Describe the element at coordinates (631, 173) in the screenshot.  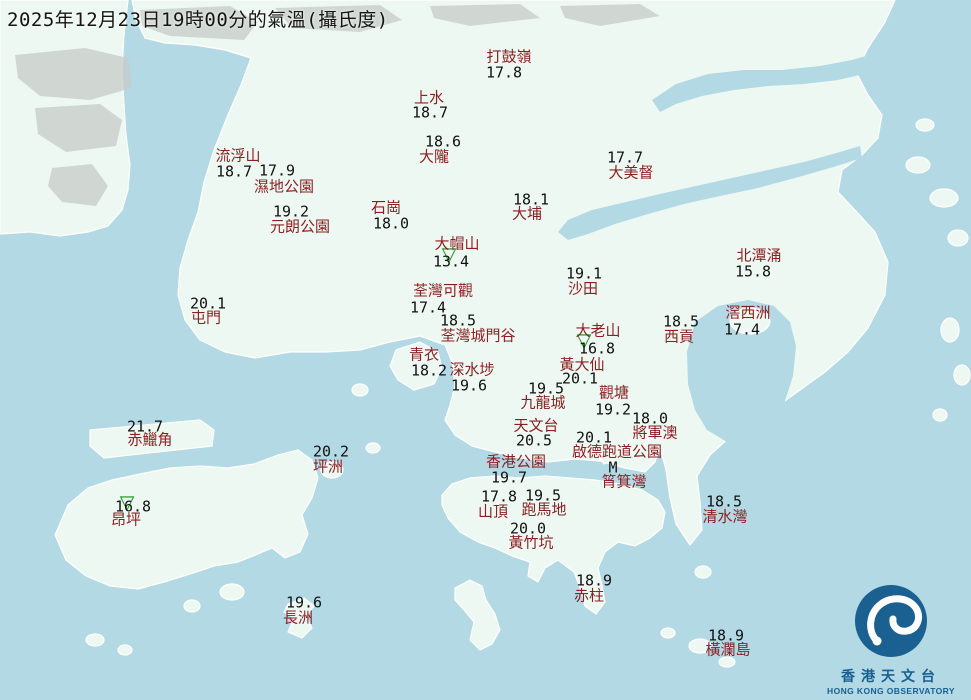
I see `station-name: 大美督` at that location.